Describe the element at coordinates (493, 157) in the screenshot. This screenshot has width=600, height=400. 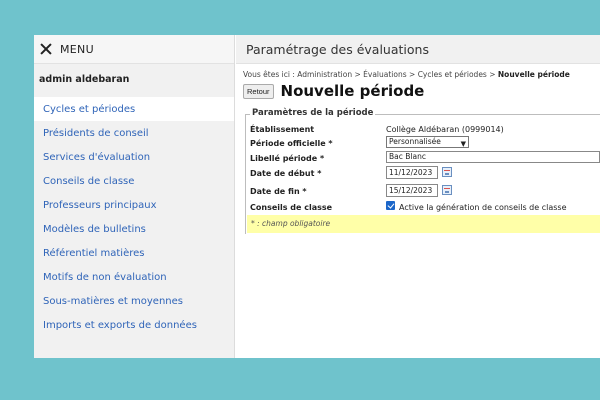
I see `libelle-input: Bac Blanc` at that location.